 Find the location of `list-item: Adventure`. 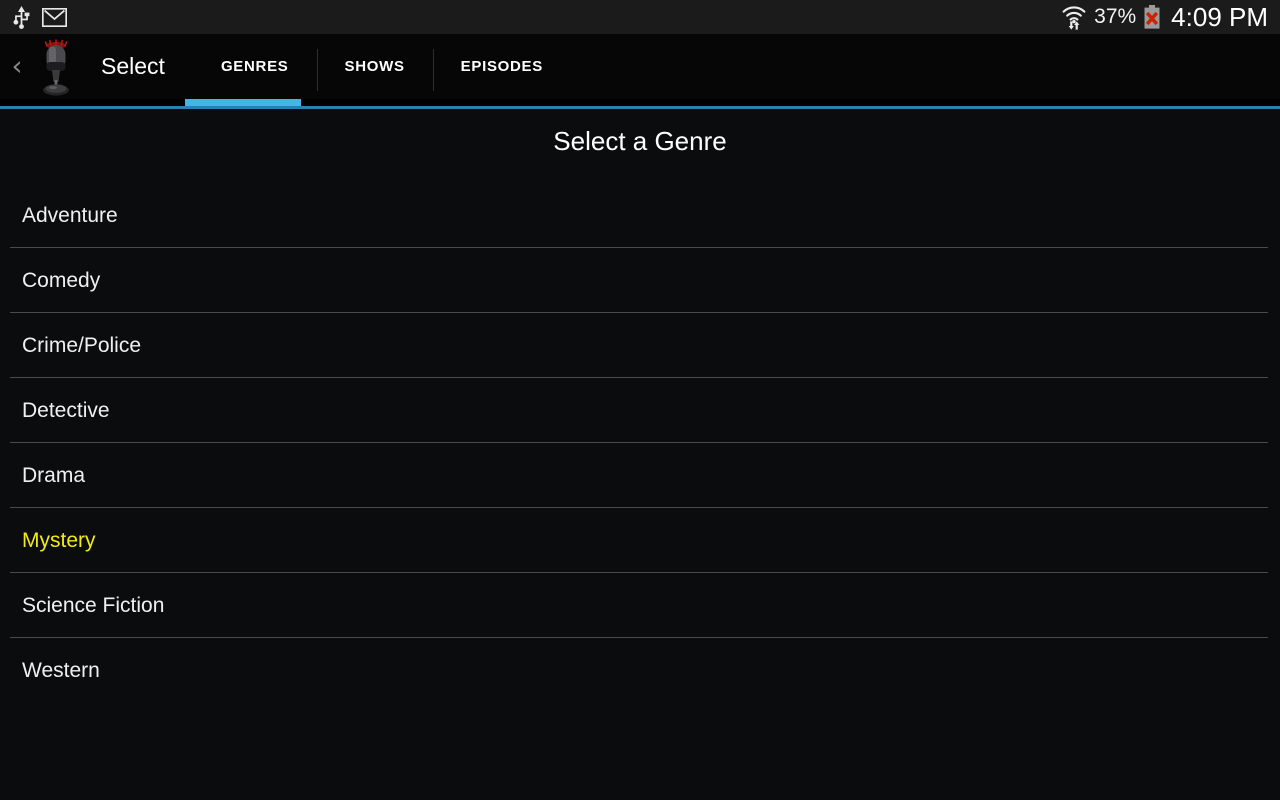

list-item: Adventure is located at coordinates (640, 215).